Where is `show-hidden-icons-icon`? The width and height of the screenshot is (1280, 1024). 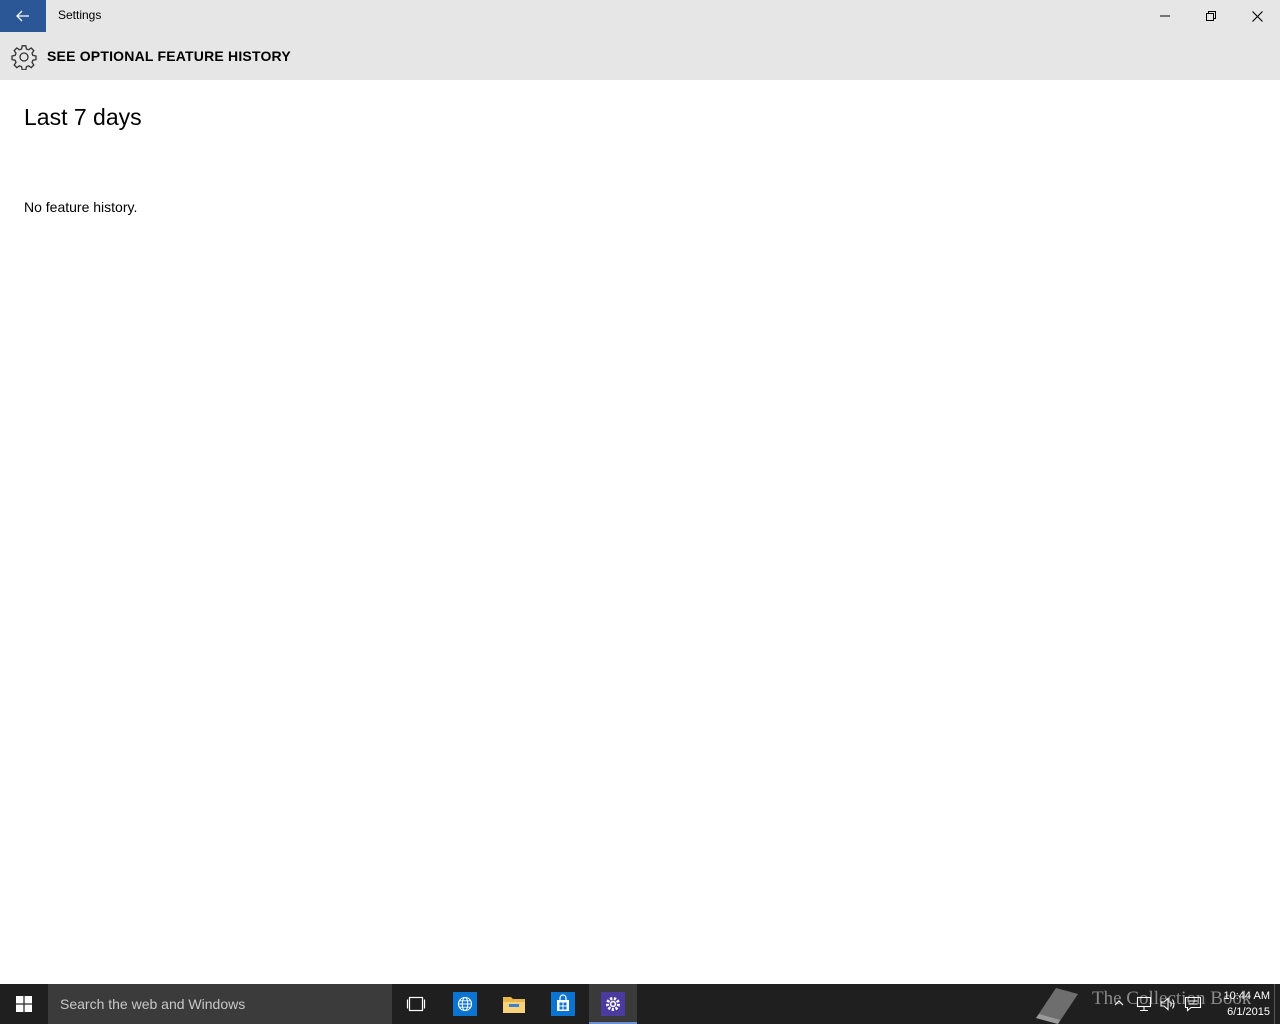 show-hidden-icons-icon is located at coordinates (1119, 1003).